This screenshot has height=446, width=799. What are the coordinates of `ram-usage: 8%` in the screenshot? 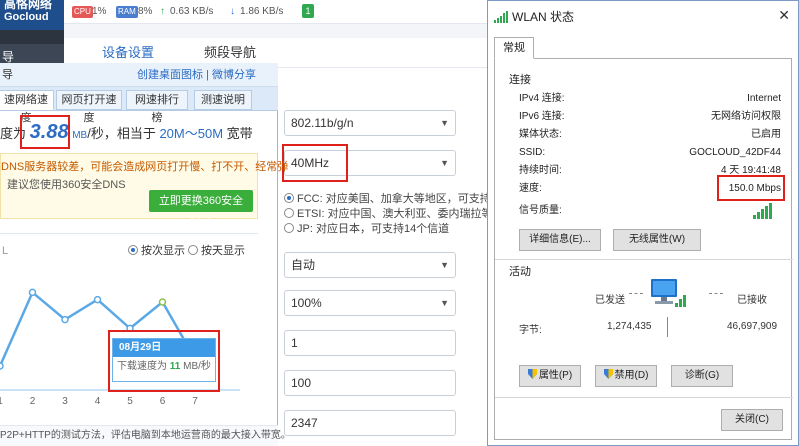 It's located at (145, 11).